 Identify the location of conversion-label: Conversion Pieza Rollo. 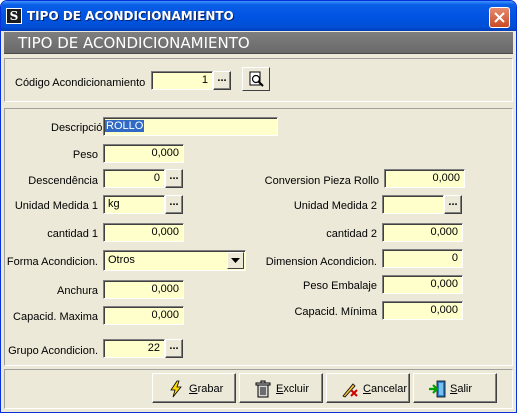
(321, 181).